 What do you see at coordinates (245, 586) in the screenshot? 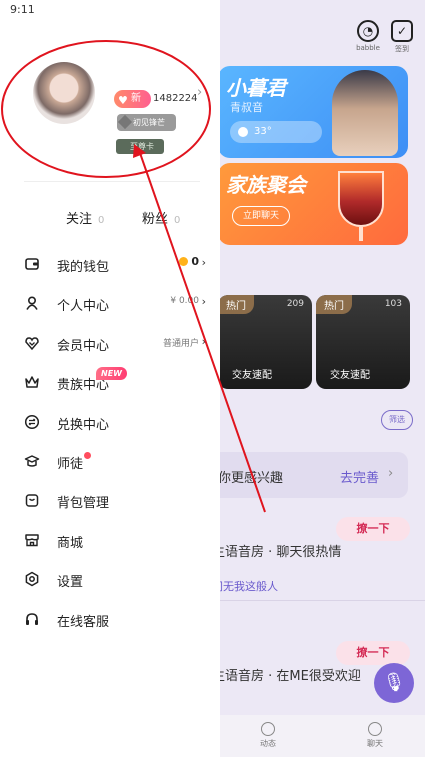
I see `feed-line-2: 间无我这般人` at bounding box center [245, 586].